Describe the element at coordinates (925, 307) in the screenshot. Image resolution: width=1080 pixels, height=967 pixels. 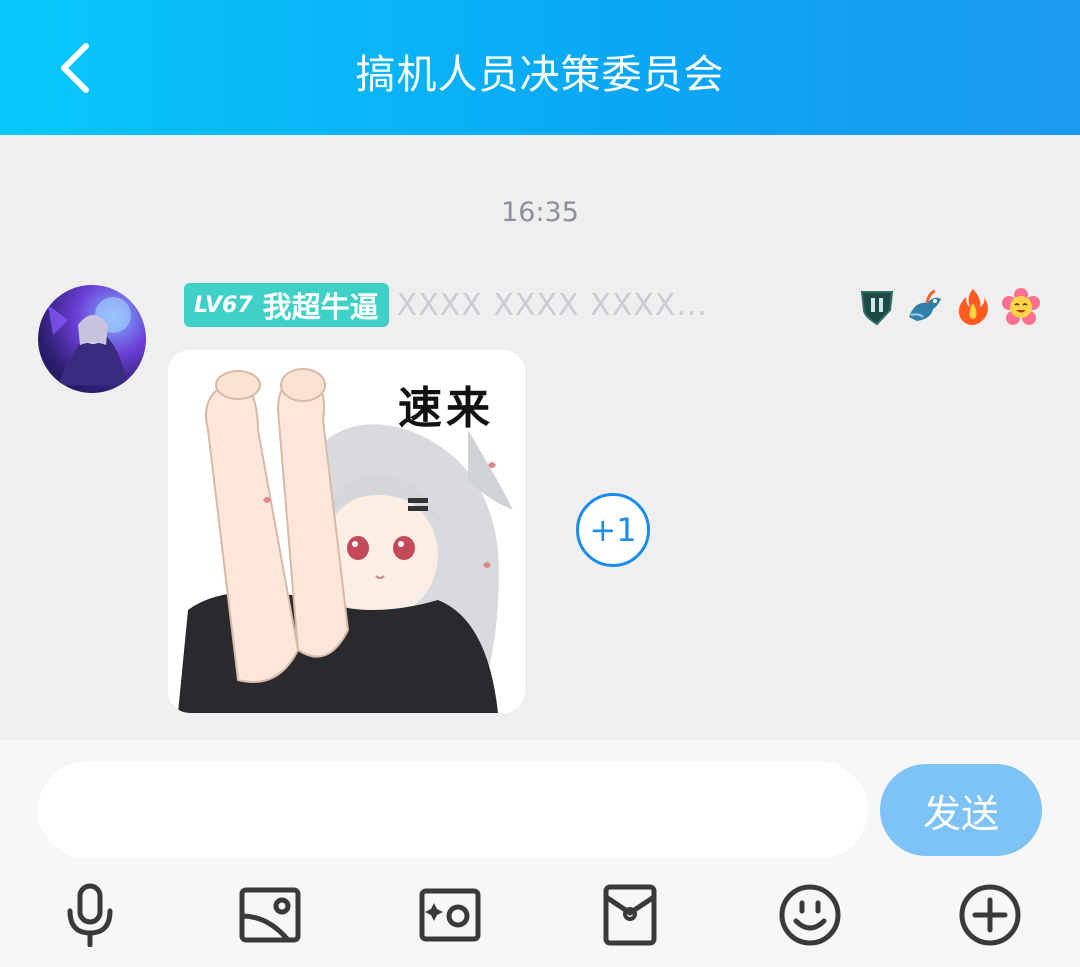
I see `dragon-icon` at that location.